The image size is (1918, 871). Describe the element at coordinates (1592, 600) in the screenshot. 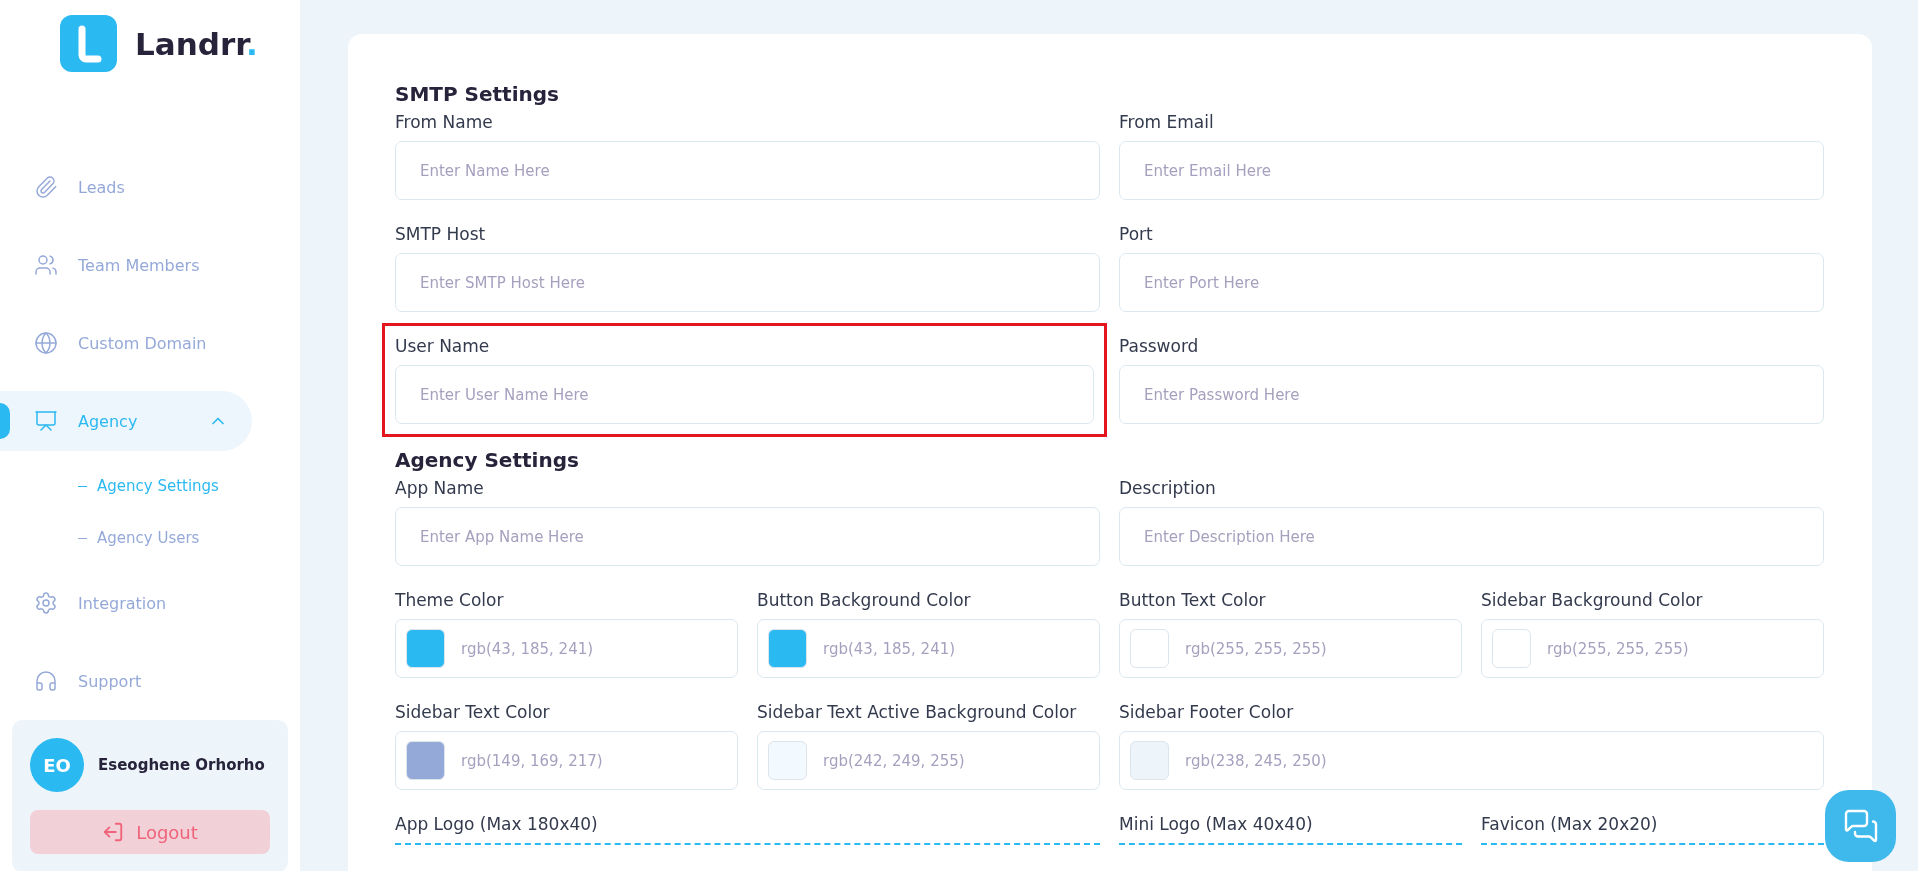

I see `field-label: Sidebar Background Color` at that location.